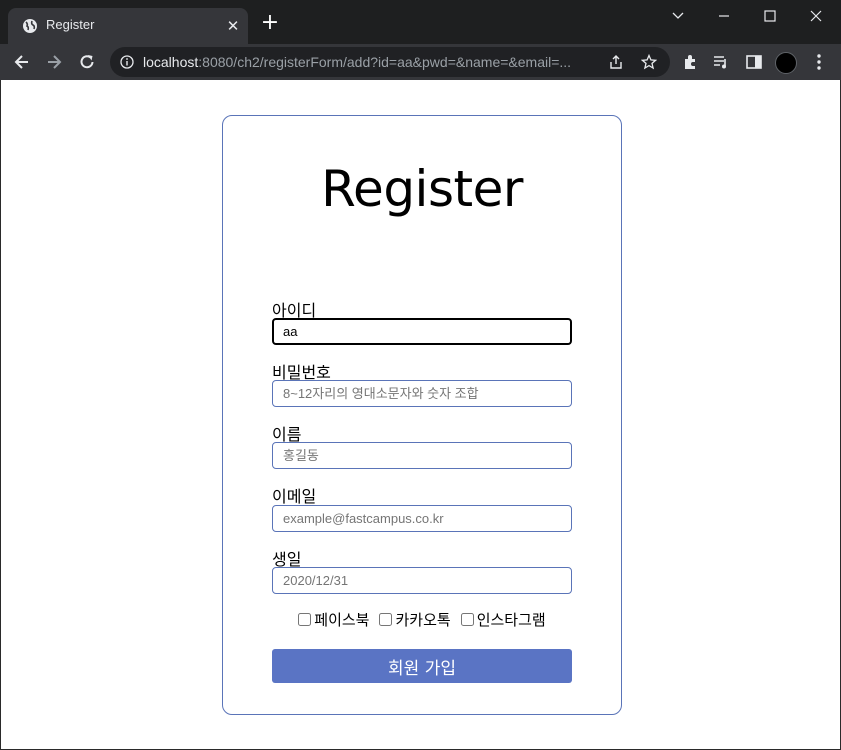  I want to click on minimize-button, so click(724, 16).